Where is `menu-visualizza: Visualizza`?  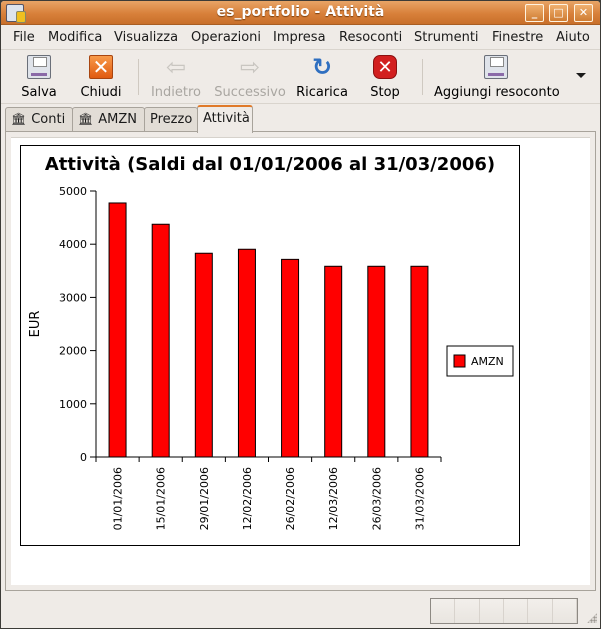
menu-visualizza: Visualizza is located at coordinates (146, 37).